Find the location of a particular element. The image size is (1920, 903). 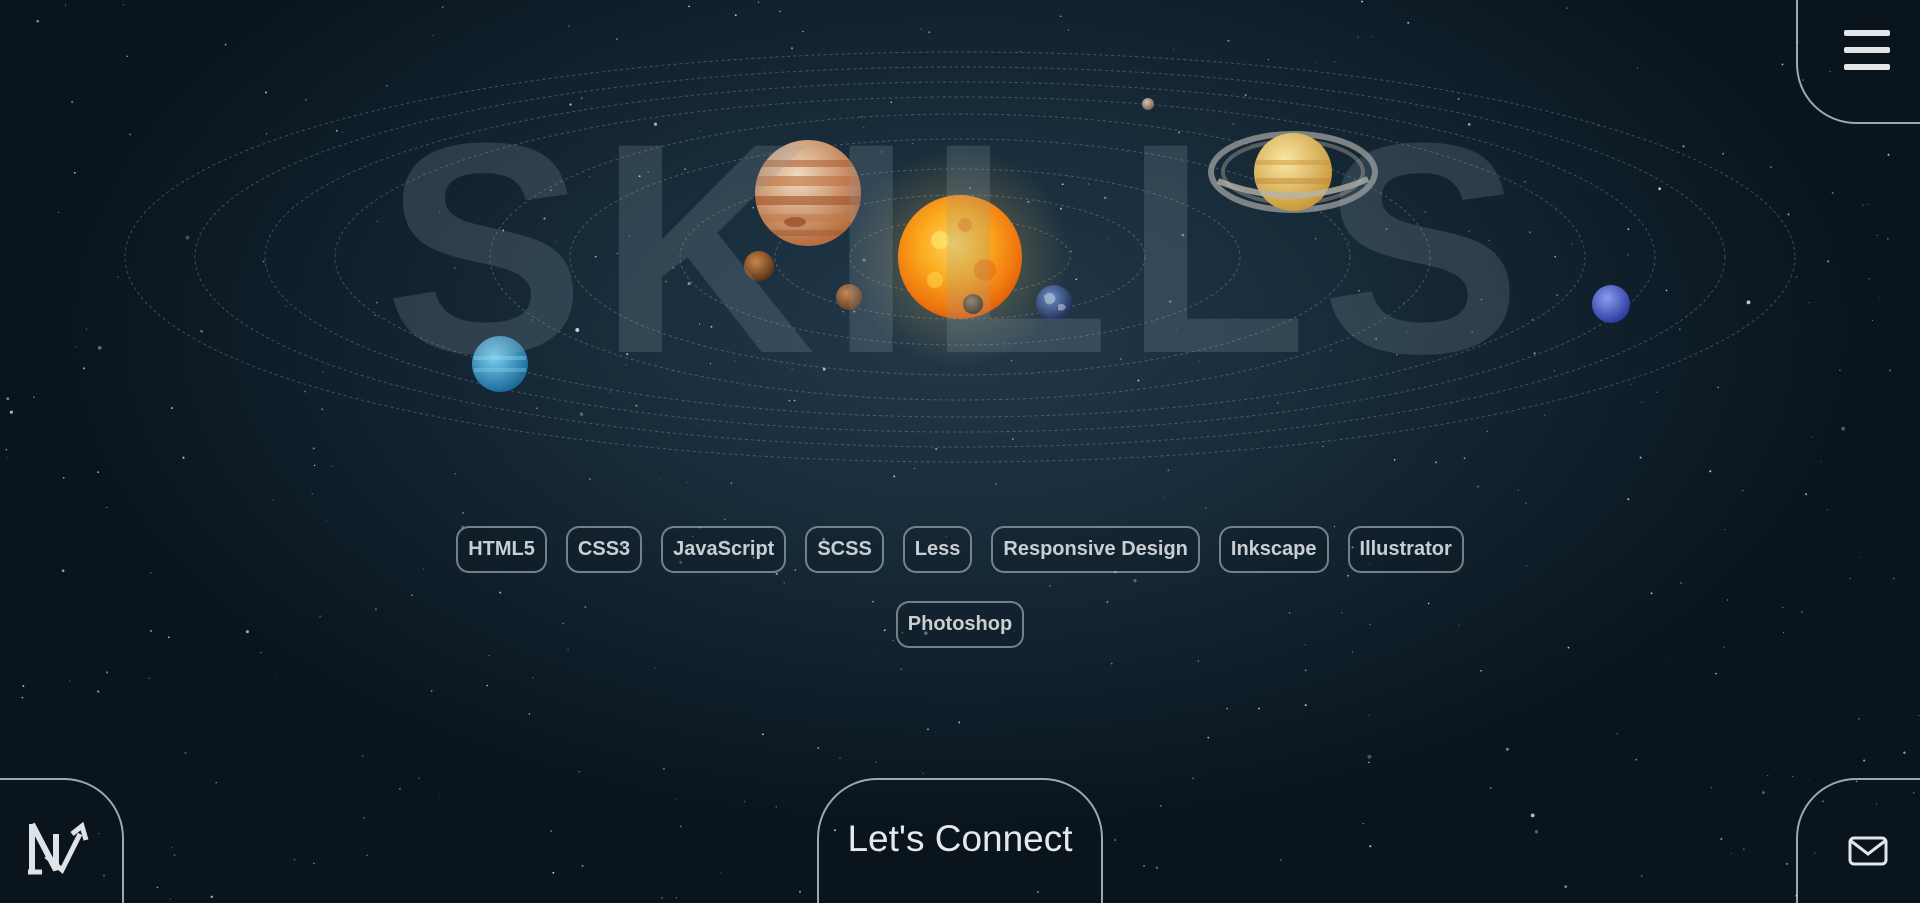

home-logo-button is located at coordinates (62, 840).